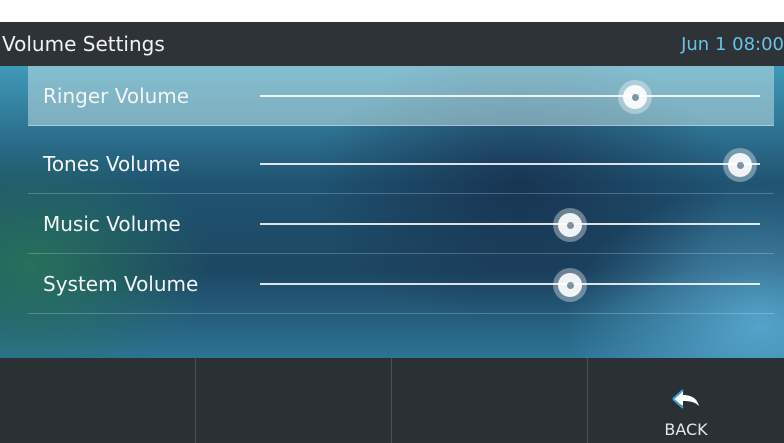 The height and width of the screenshot is (443, 784). I want to click on title-bar: Volume Settings Jun 1 08:00, so click(392, 44).